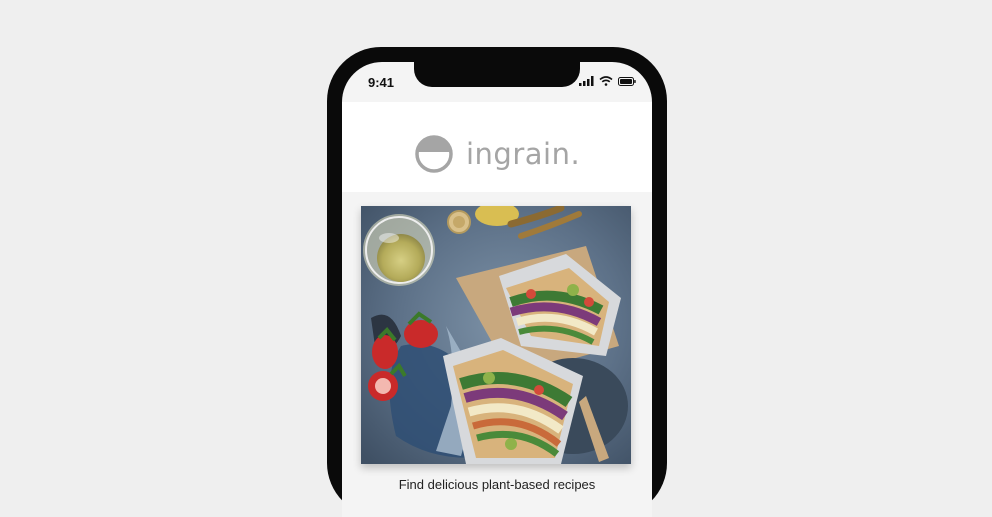  I want to click on app-header: ingrain., so click(497, 147).